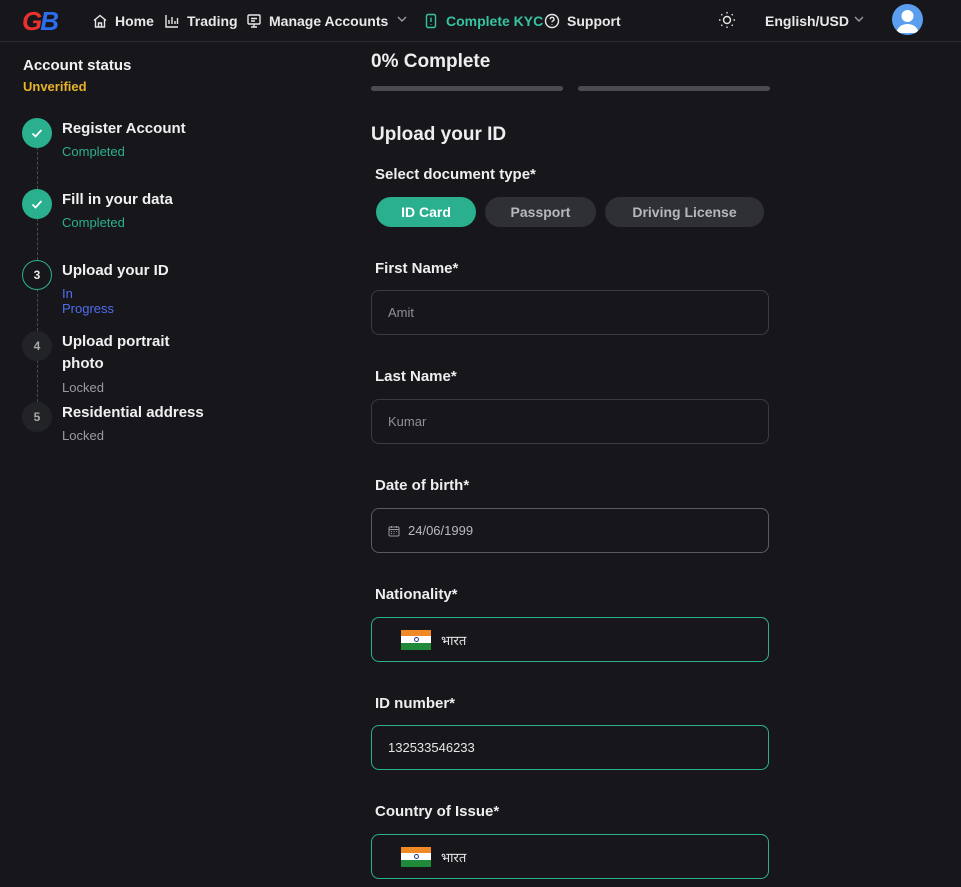 This screenshot has height=887, width=961. What do you see at coordinates (594, 21) in the screenshot?
I see `nav-support-label: Support` at bounding box center [594, 21].